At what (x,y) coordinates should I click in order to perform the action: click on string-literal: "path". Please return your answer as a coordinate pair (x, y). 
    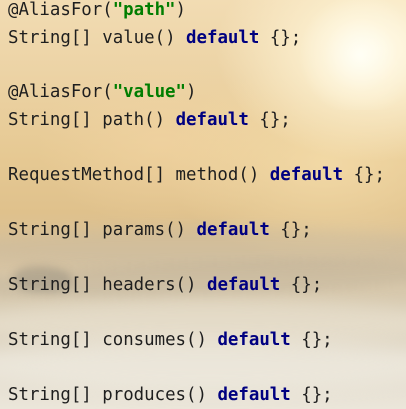
    Looking at the image, I should click on (144, 10).